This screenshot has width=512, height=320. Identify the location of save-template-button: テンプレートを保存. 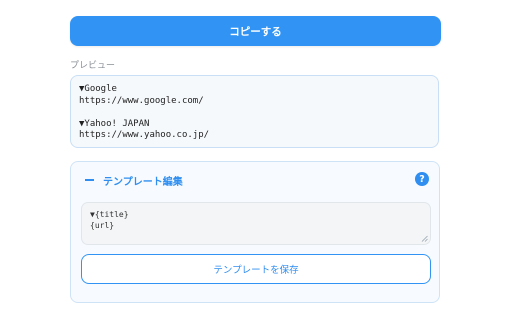
(256, 269).